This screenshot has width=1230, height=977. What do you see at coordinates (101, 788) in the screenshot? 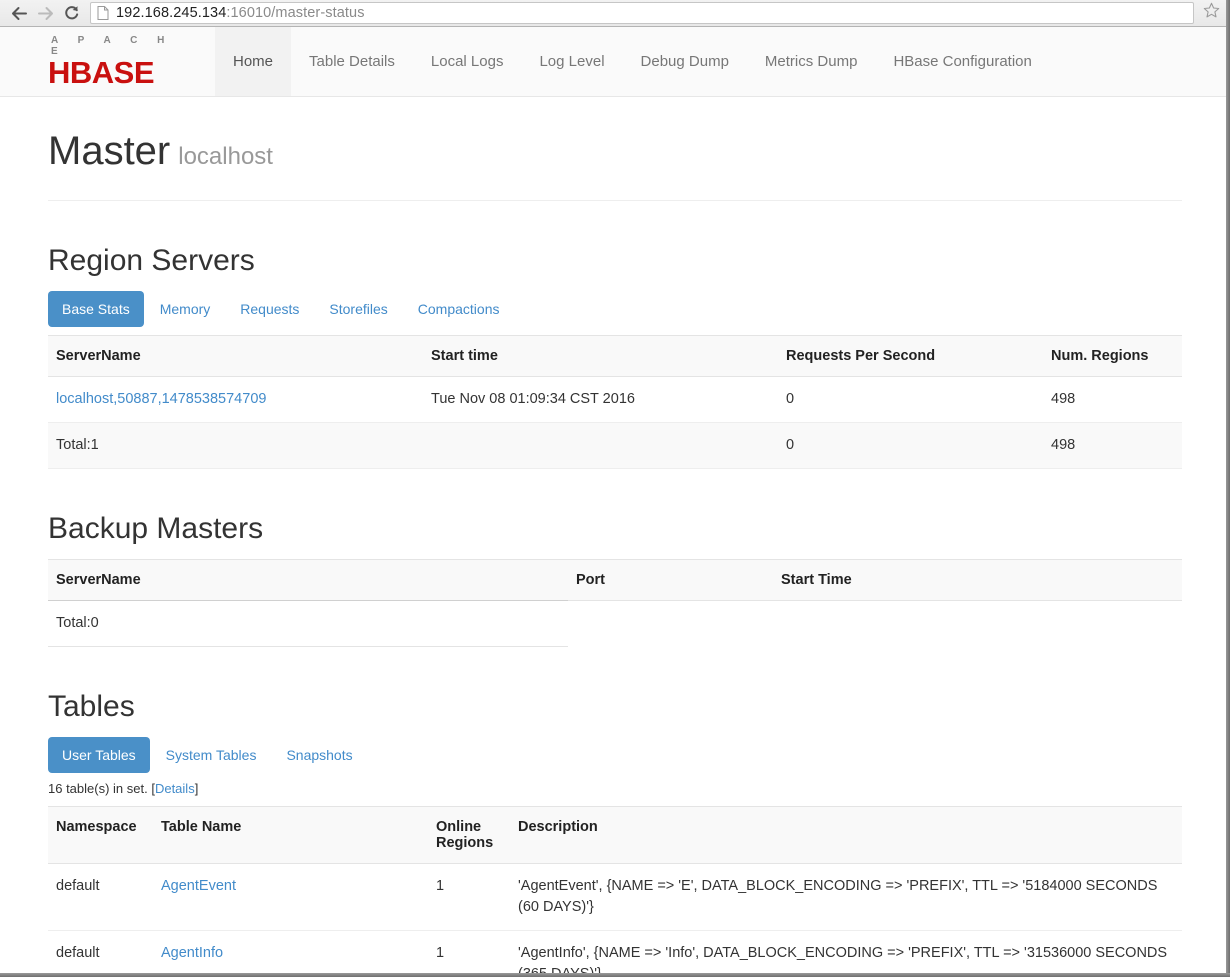
I see `tables-count-text: 16 table(s) in set. [` at bounding box center [101, 788].